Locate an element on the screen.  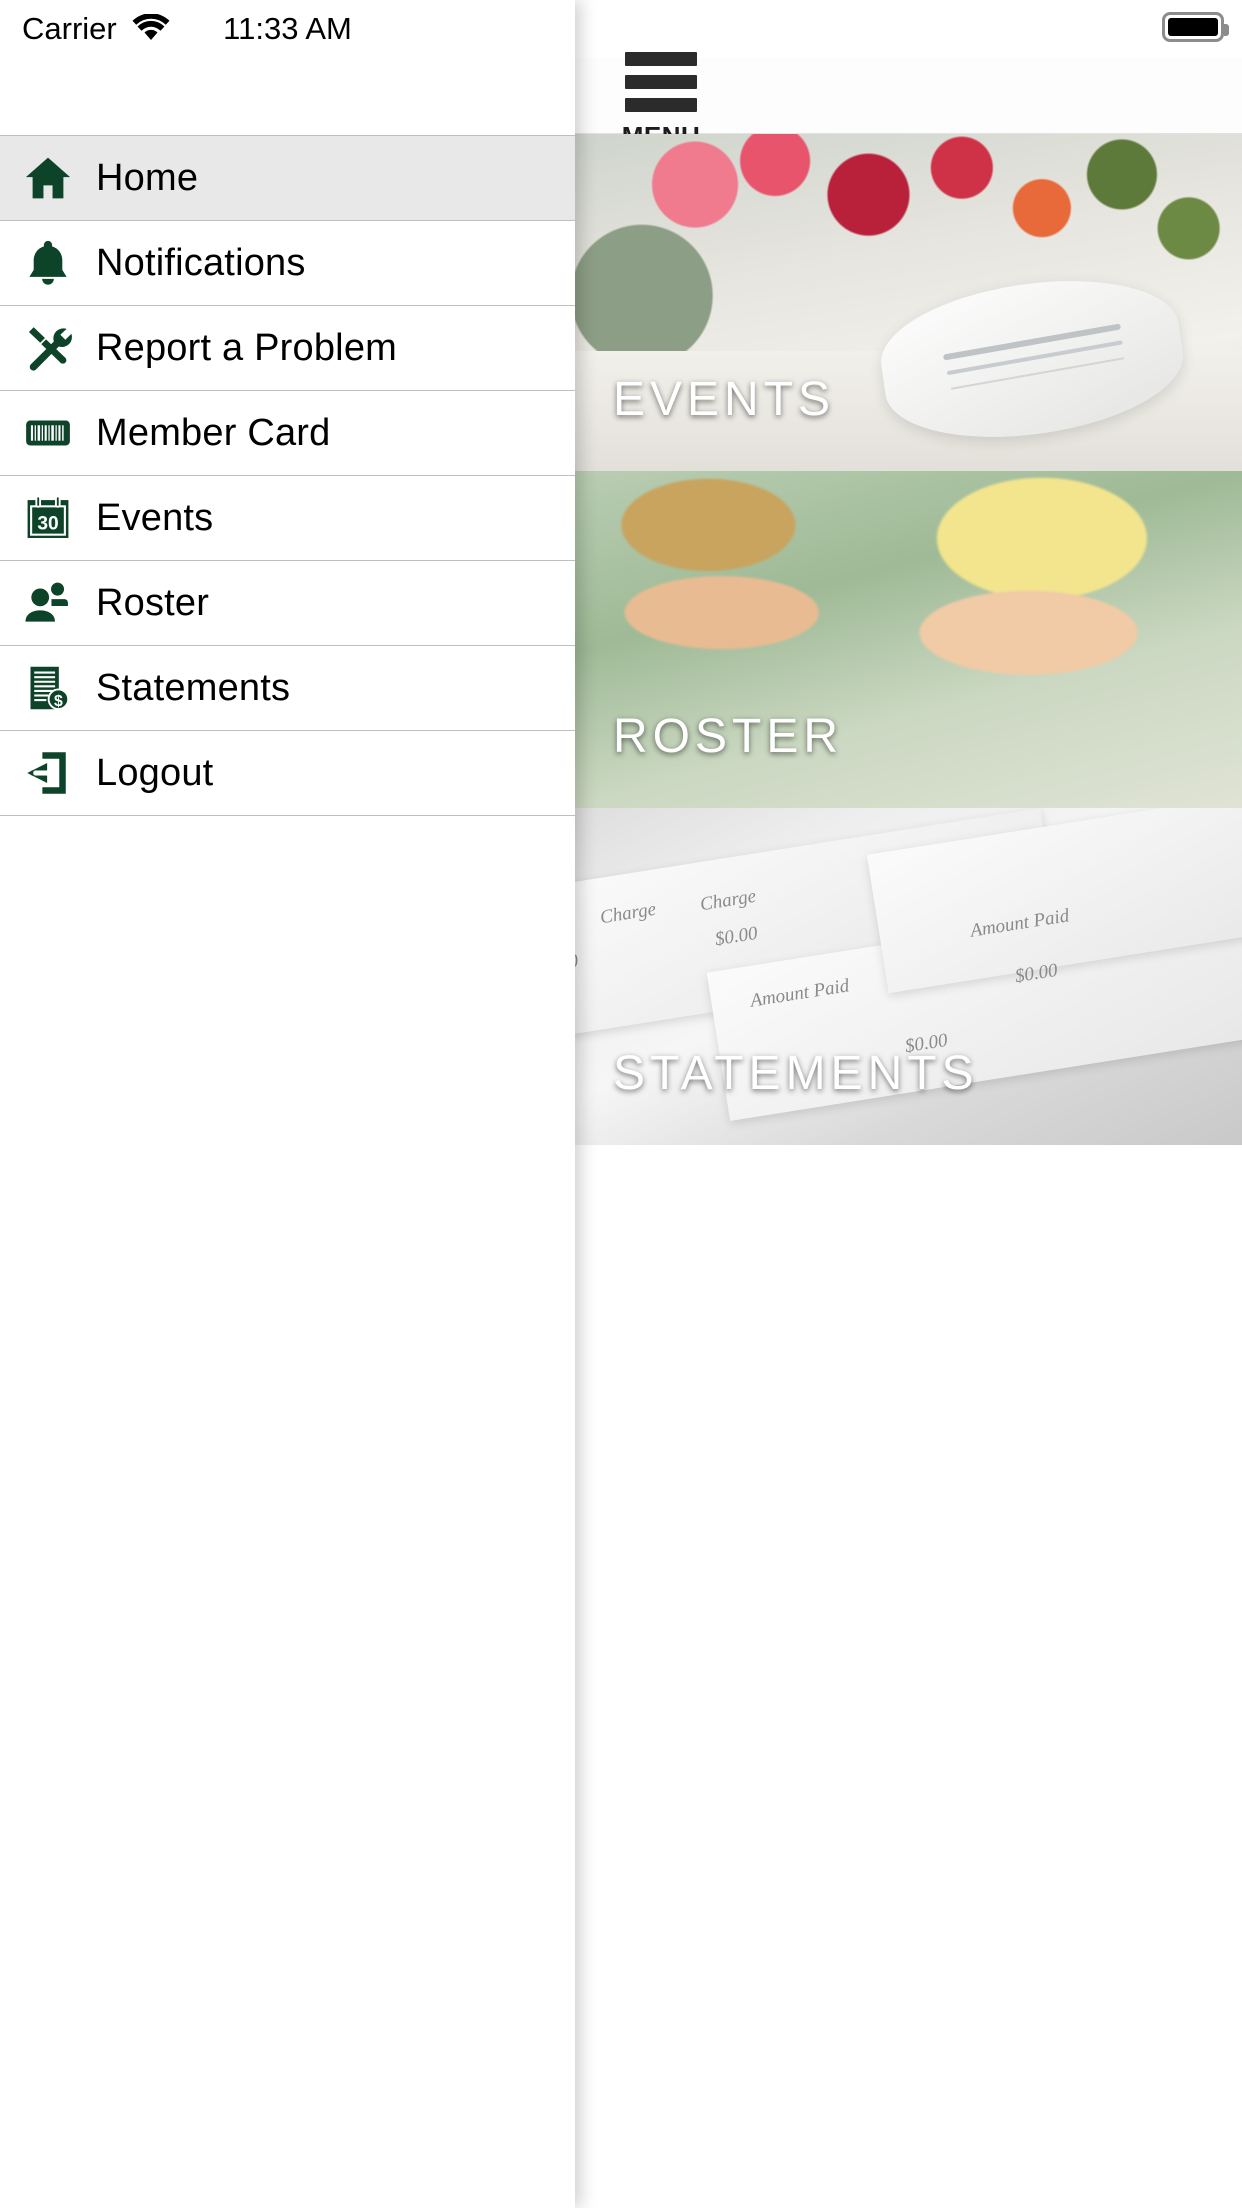
wifi-icon is located at coordinates (151, 29).